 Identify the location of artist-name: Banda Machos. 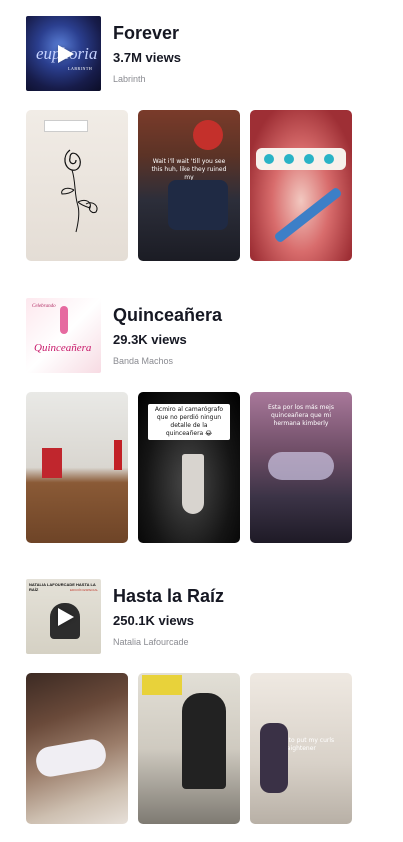
(167, 361).